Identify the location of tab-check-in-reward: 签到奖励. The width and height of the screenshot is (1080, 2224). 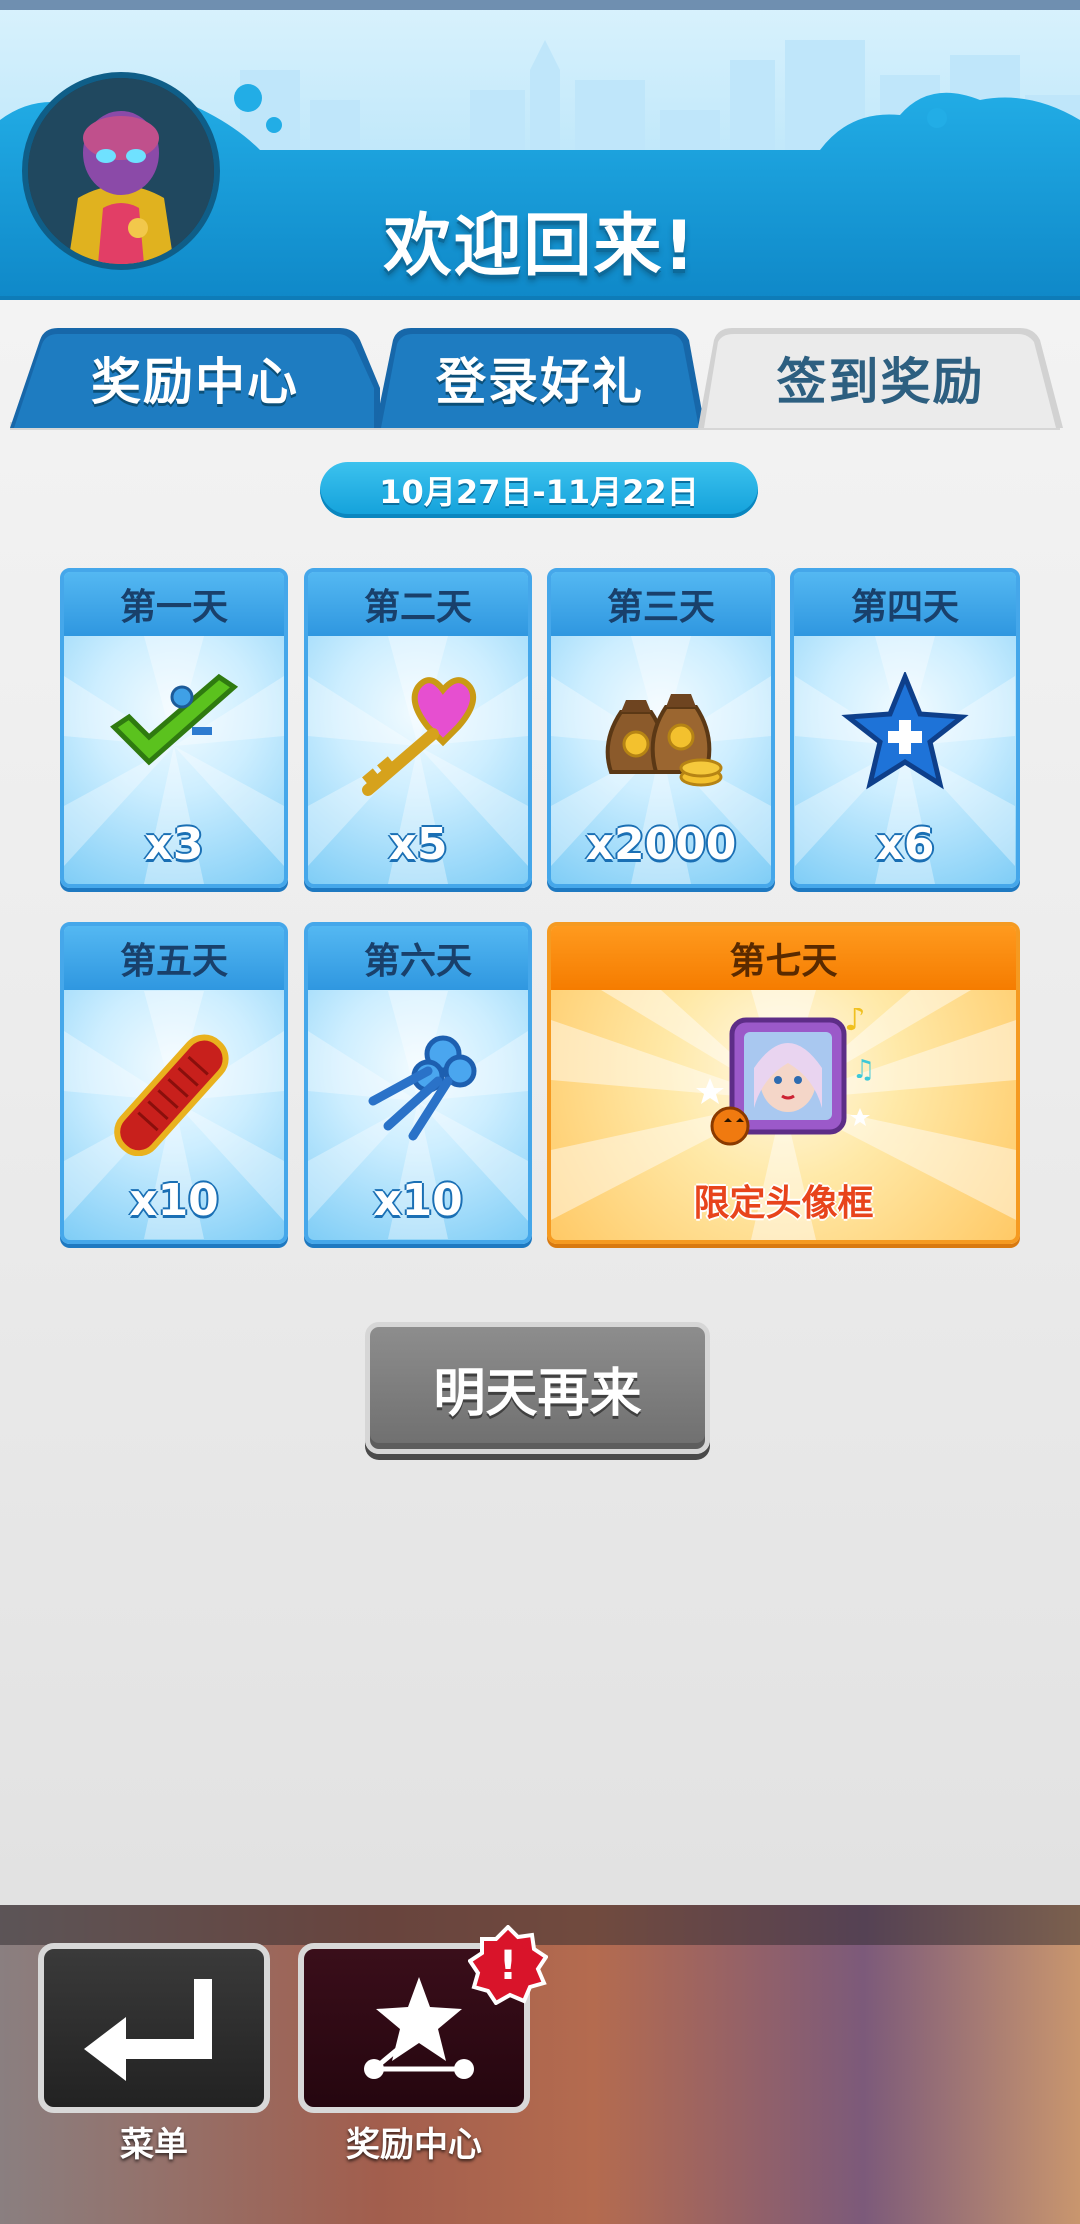
(880, 378).